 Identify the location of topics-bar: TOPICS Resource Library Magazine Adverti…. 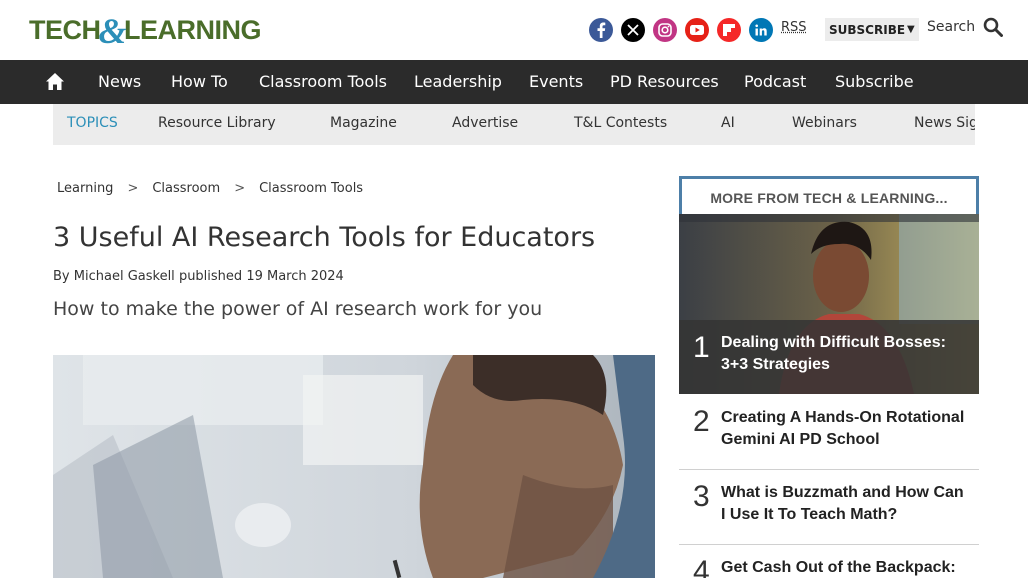
(514, 124).